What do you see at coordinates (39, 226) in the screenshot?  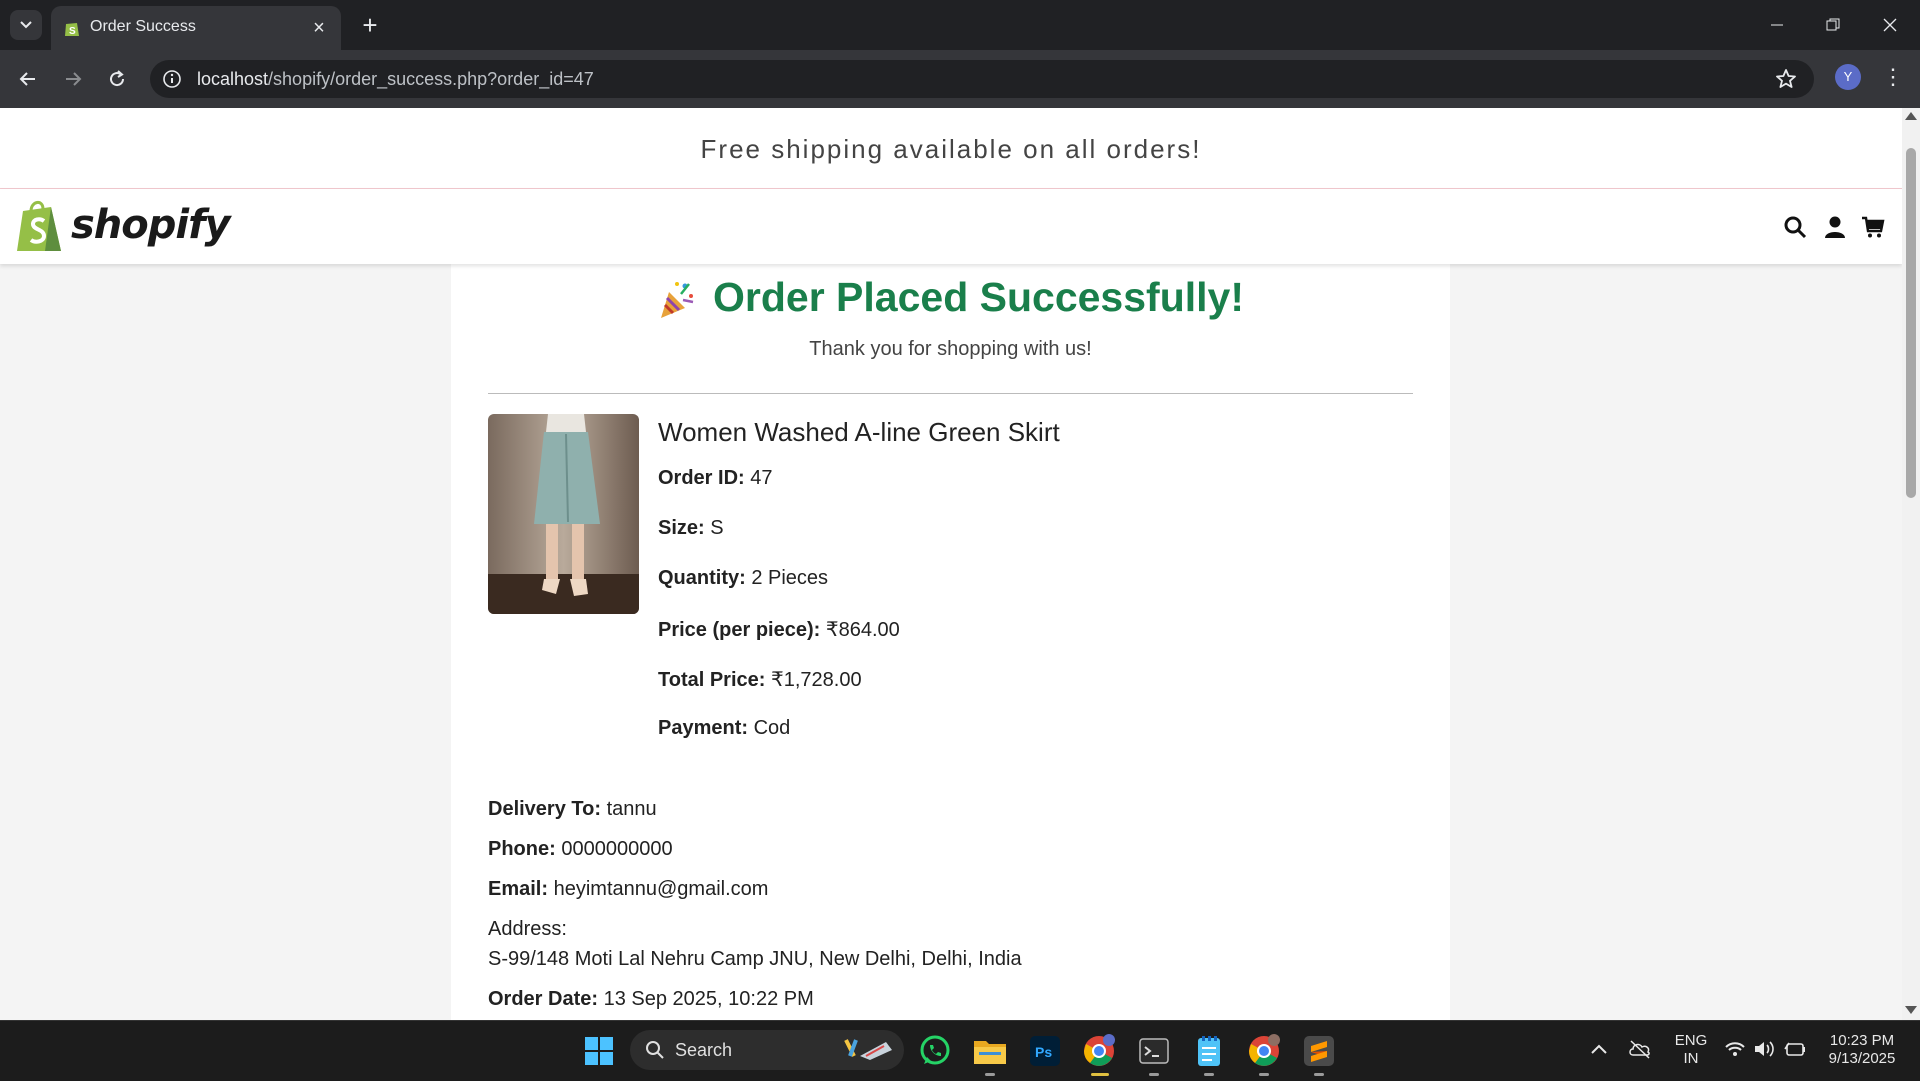 I see `shopify-bag-icon` at bounding box center [39, 226].